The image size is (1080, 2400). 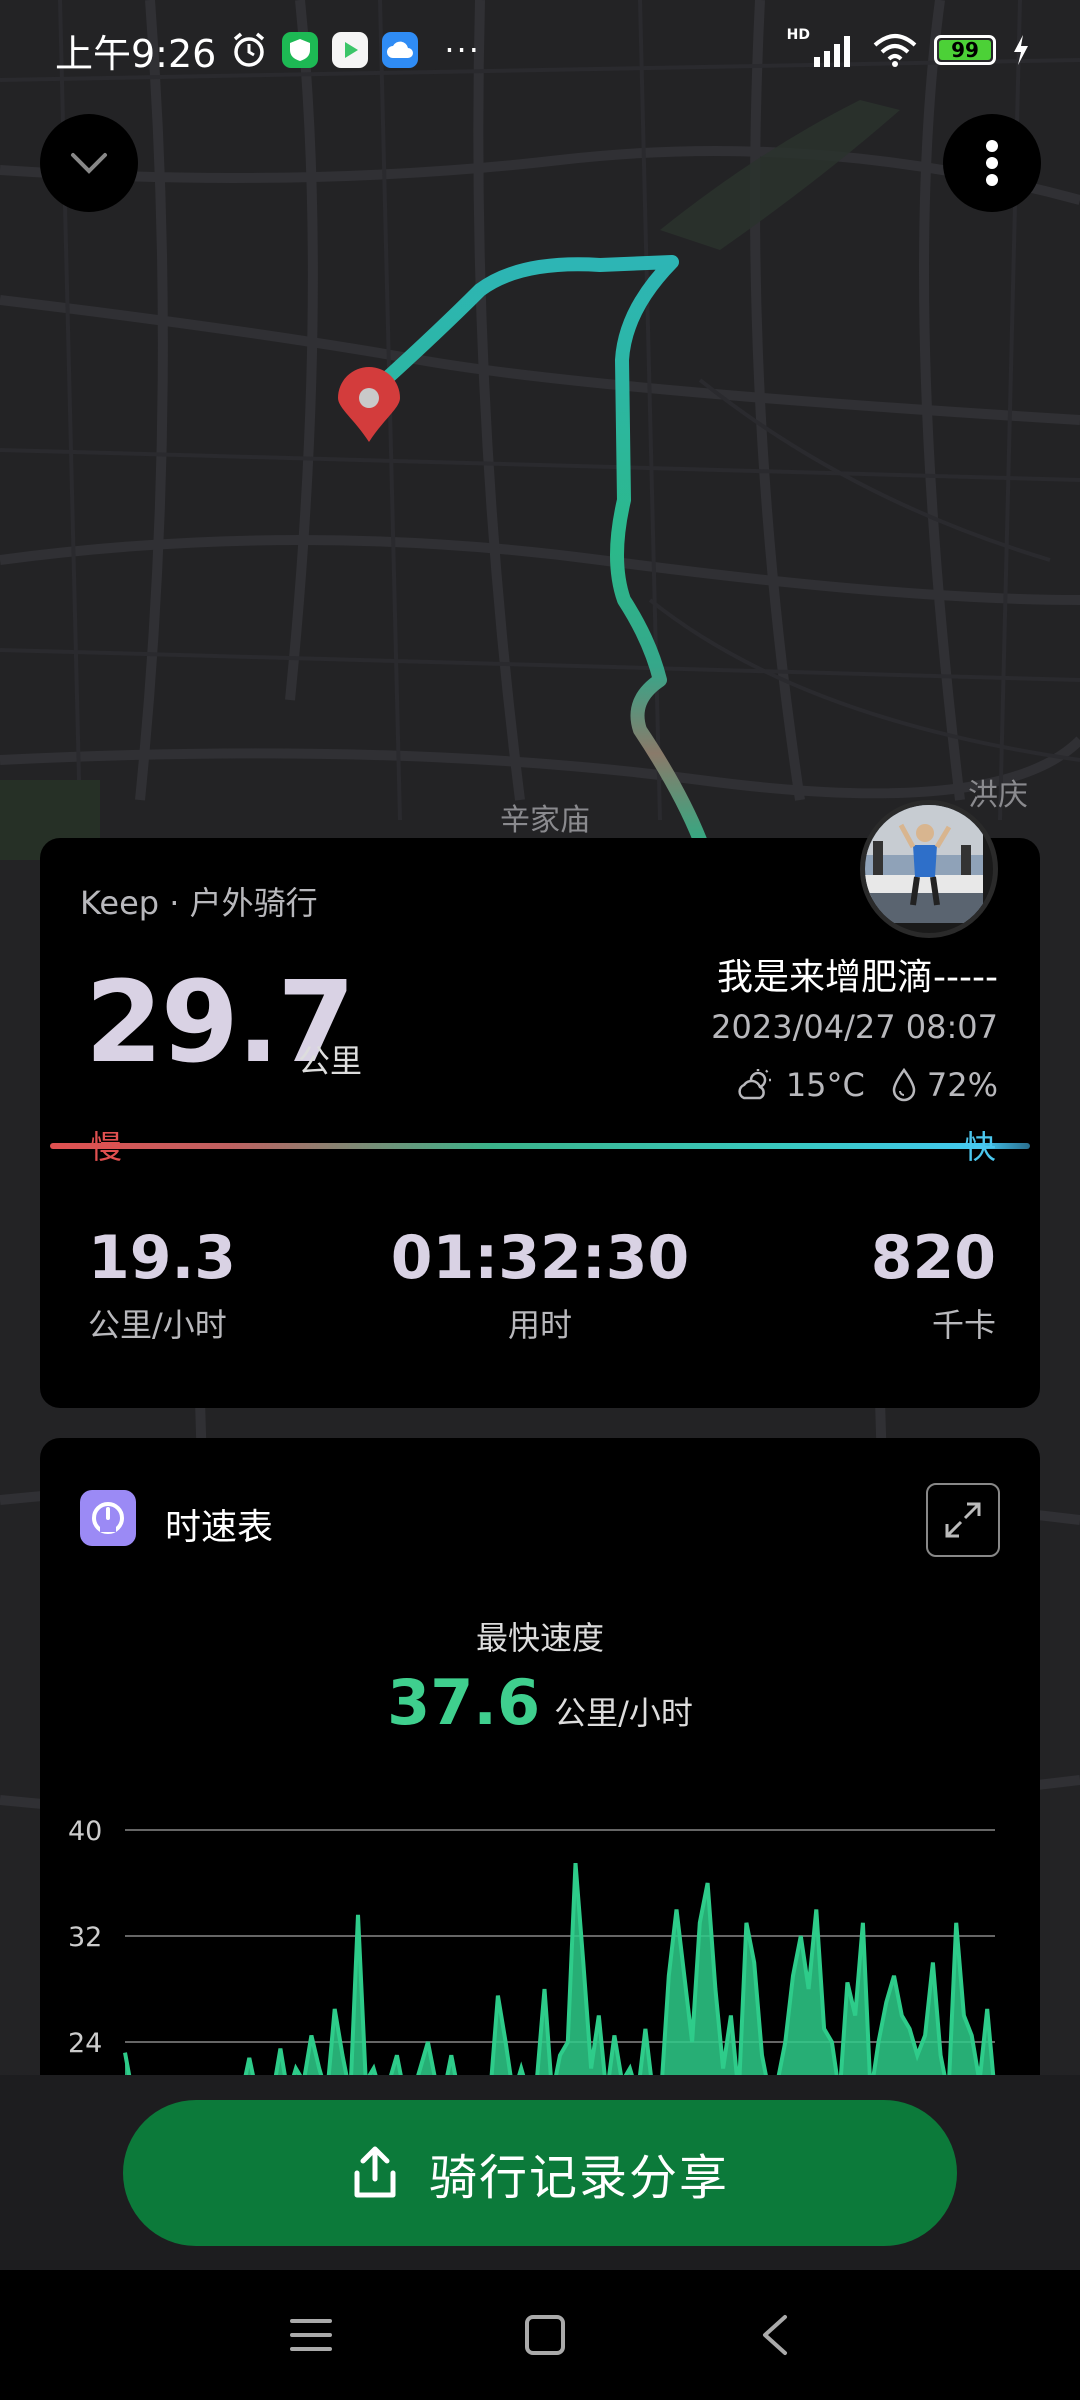 I want to click on battery-level: 99, so click(x=965, y=50).